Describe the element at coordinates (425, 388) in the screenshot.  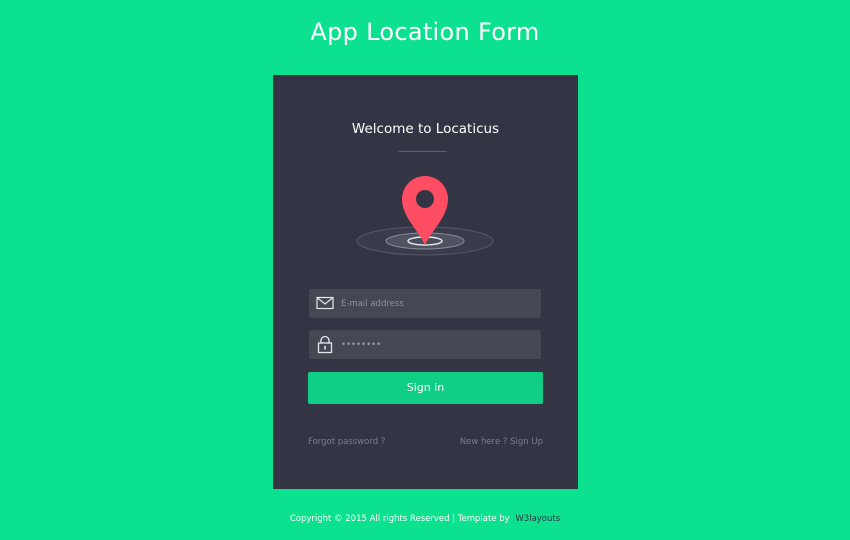
I see `sign-in-button: Sign in` at that location.